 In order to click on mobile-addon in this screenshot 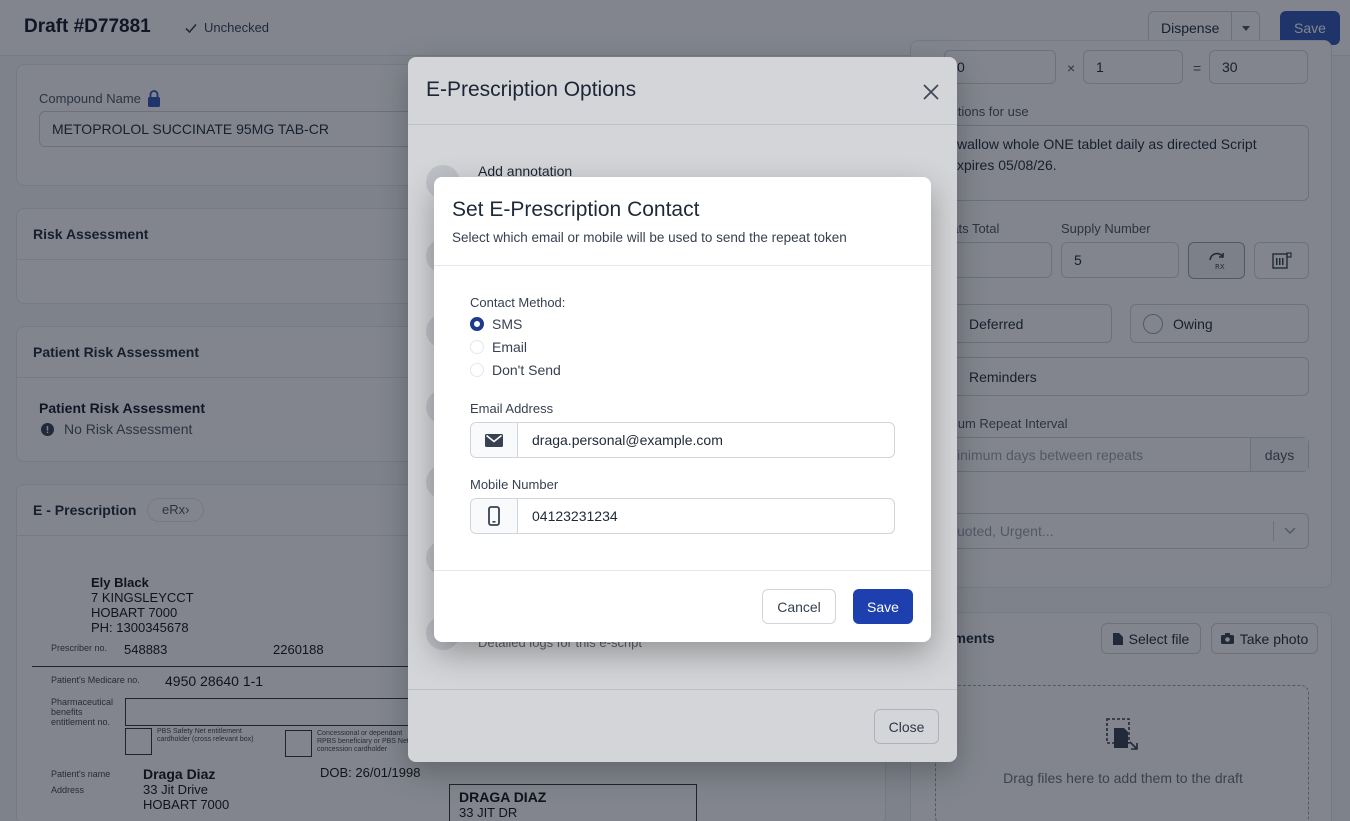, I will do `click(494, 516)`.